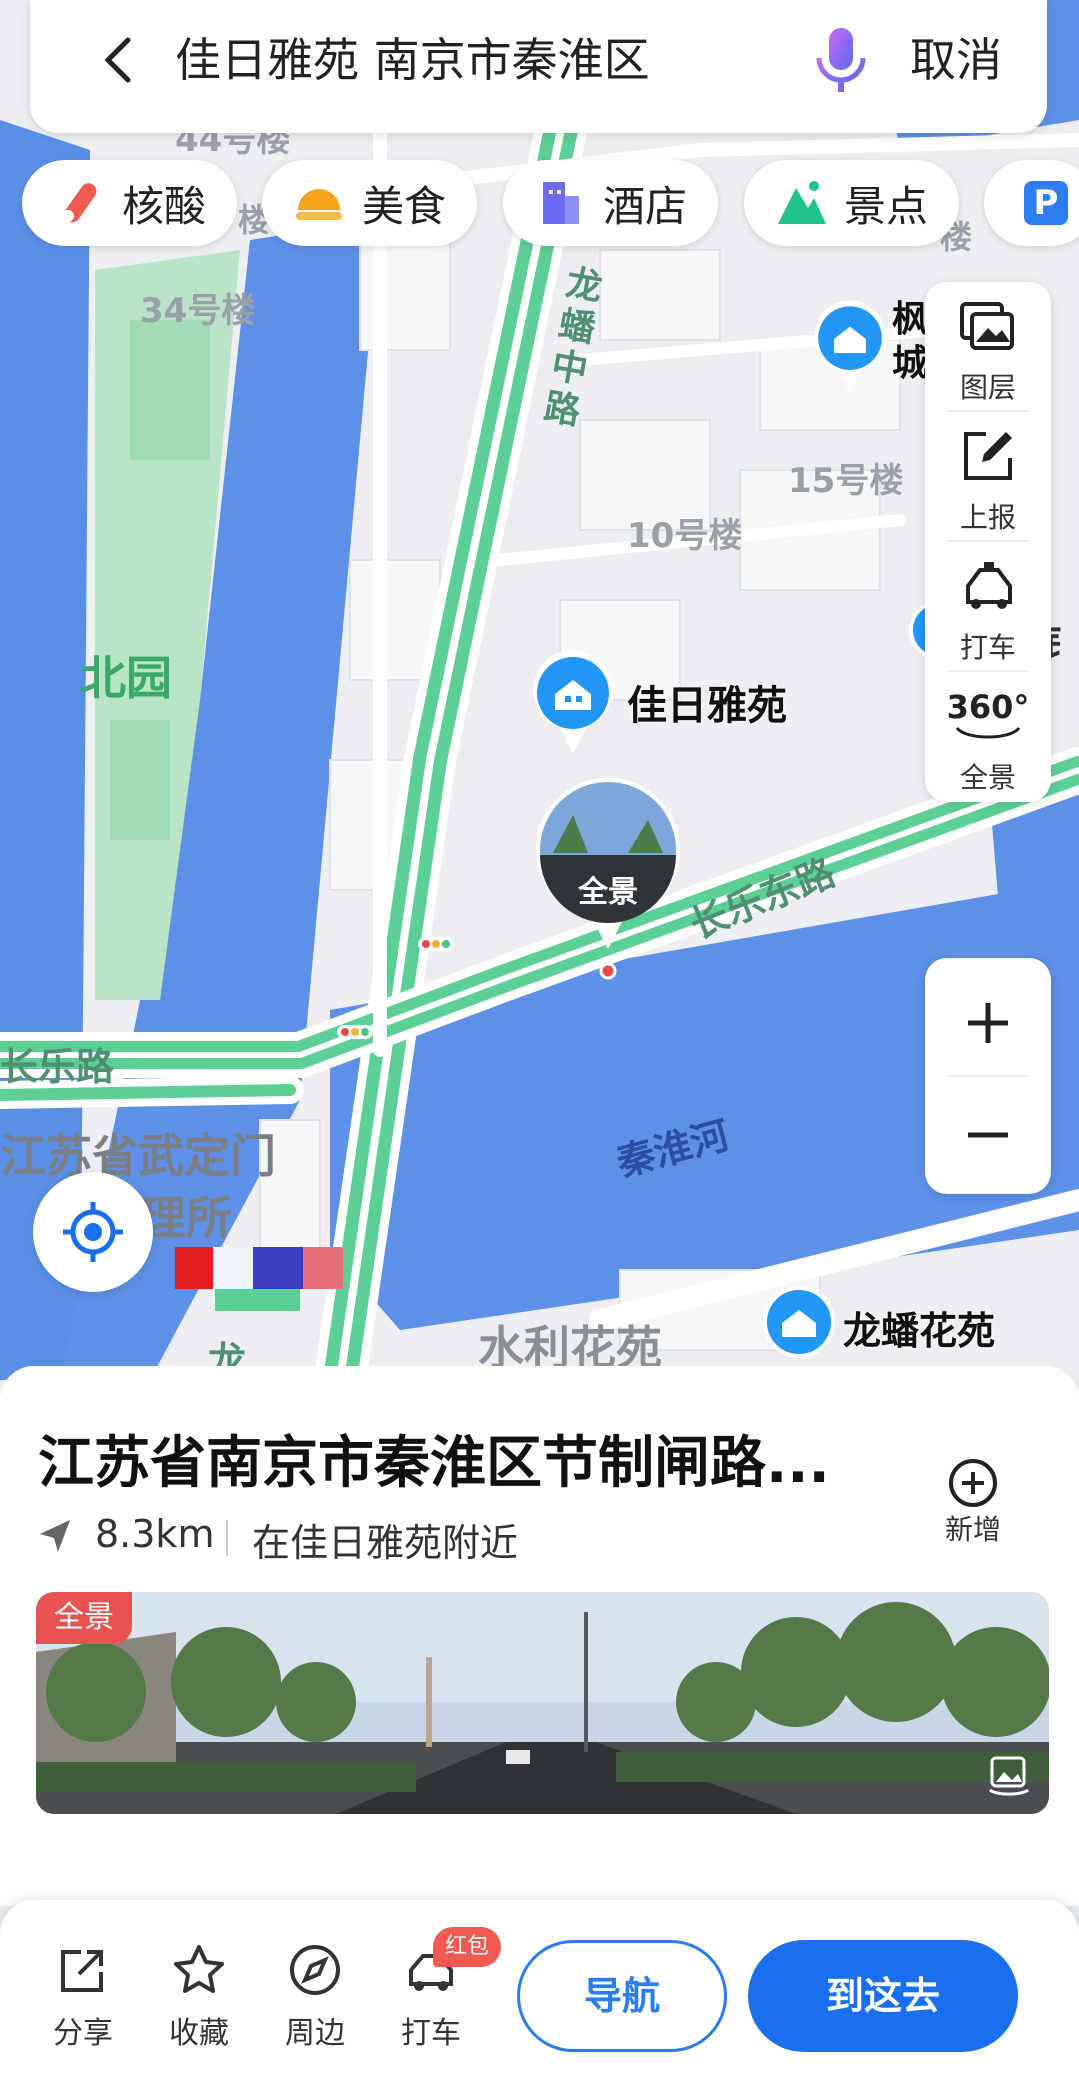  I want to click on tool-label: 打车, so click(987, 647).